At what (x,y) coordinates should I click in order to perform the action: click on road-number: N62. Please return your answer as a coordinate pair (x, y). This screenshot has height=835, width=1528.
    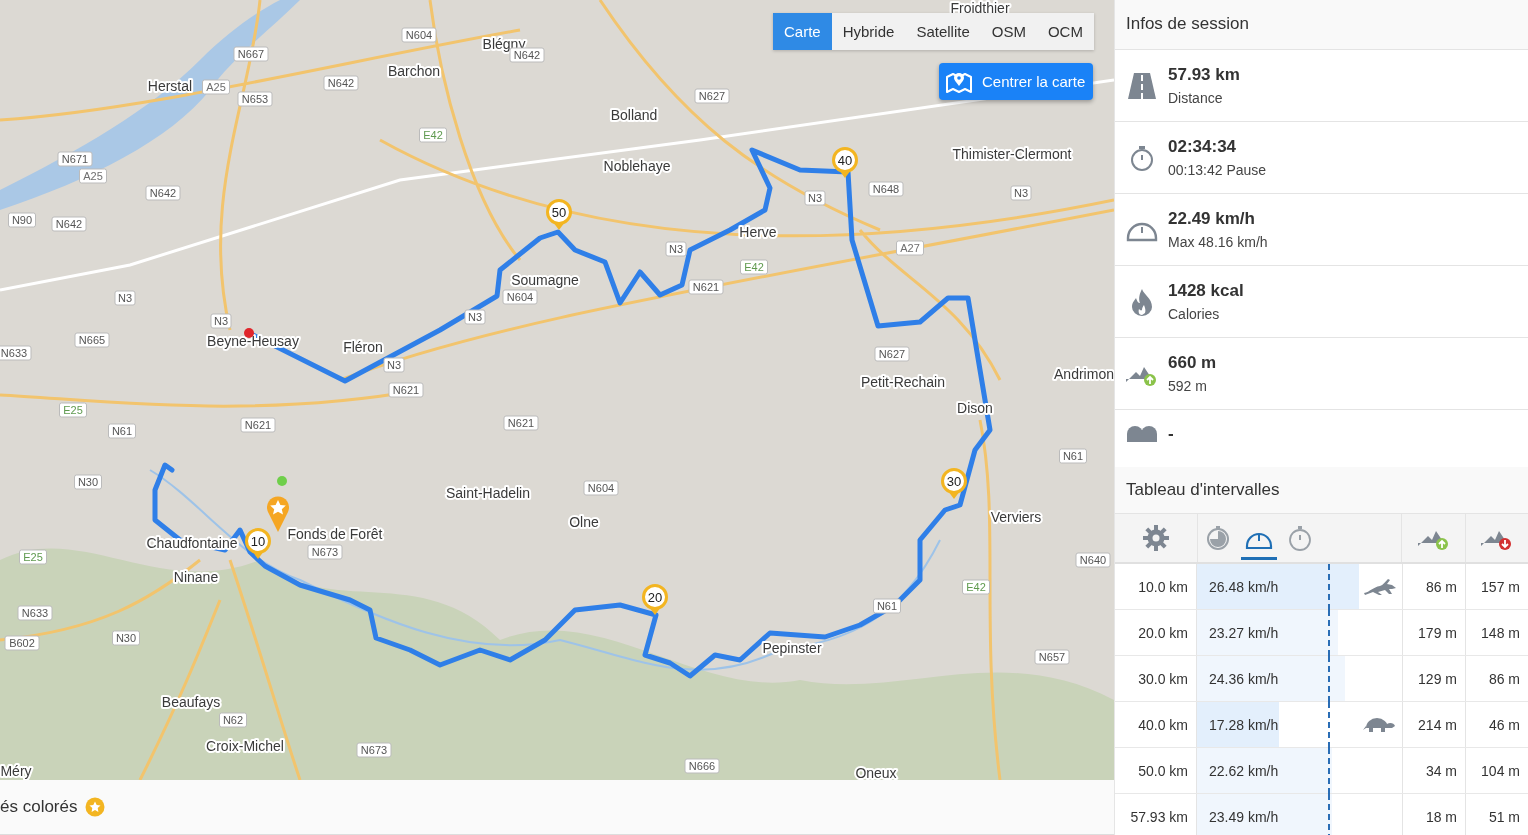
    Looking at the image, I should click on (233, 720).